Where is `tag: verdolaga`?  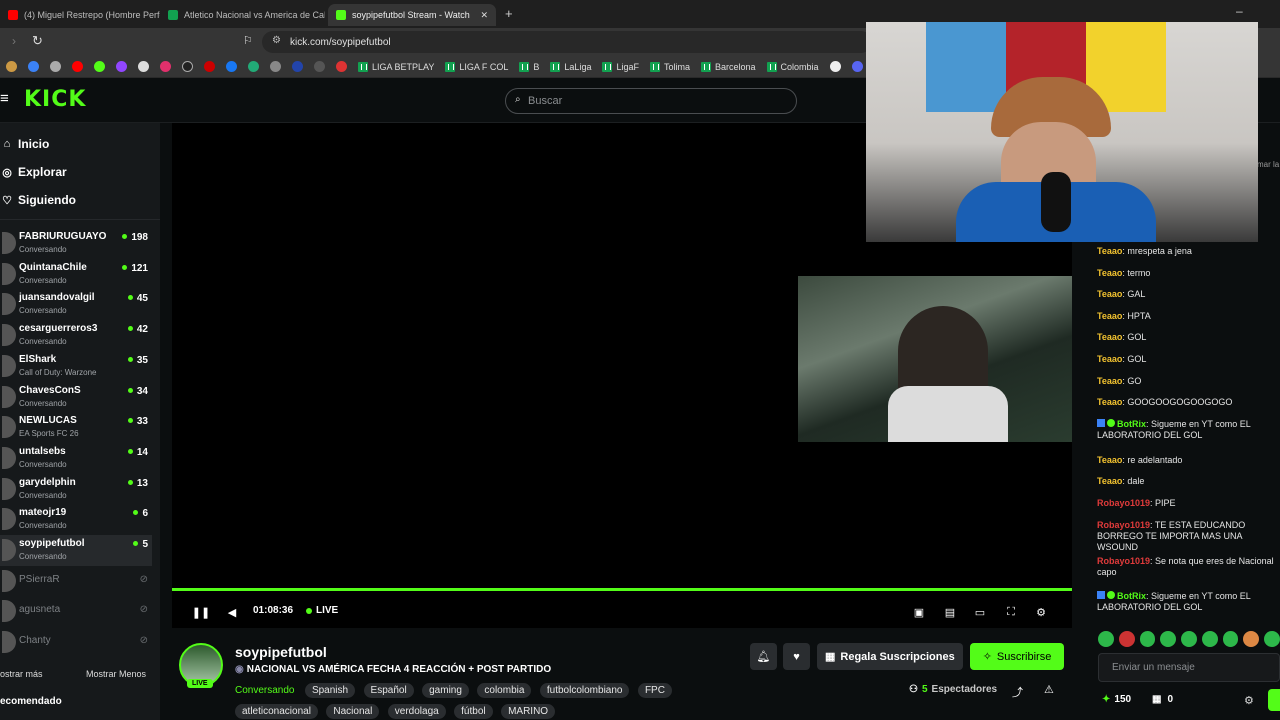
tag: verdolaga is located at coordinates (416, 711).